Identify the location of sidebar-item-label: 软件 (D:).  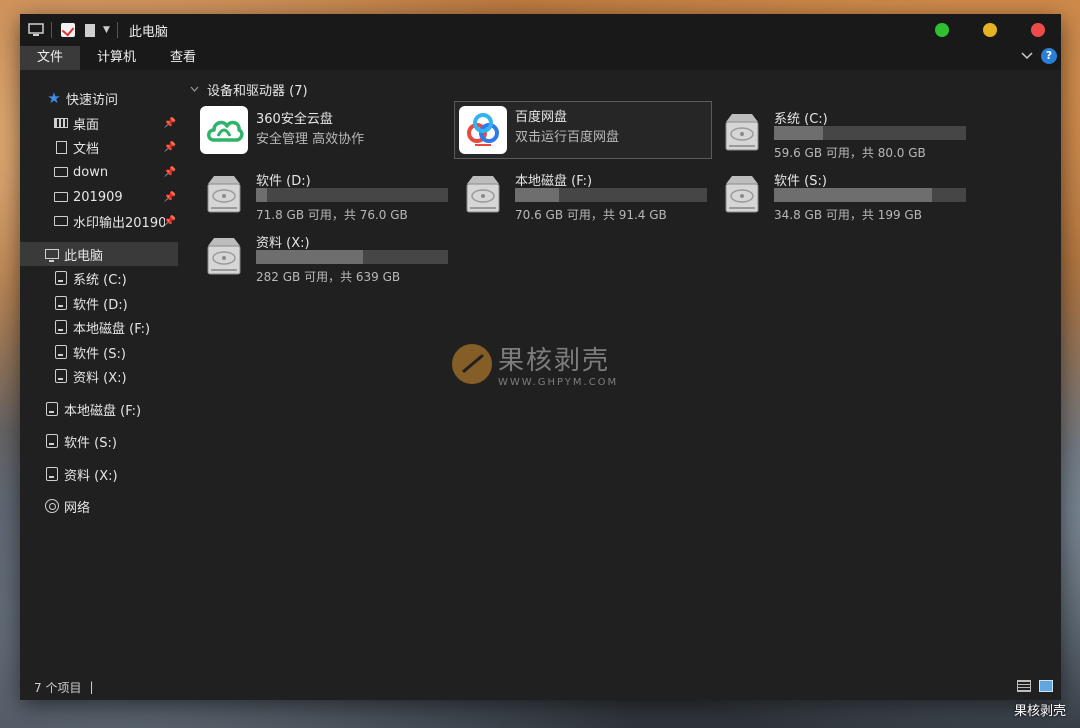
(100, 305).